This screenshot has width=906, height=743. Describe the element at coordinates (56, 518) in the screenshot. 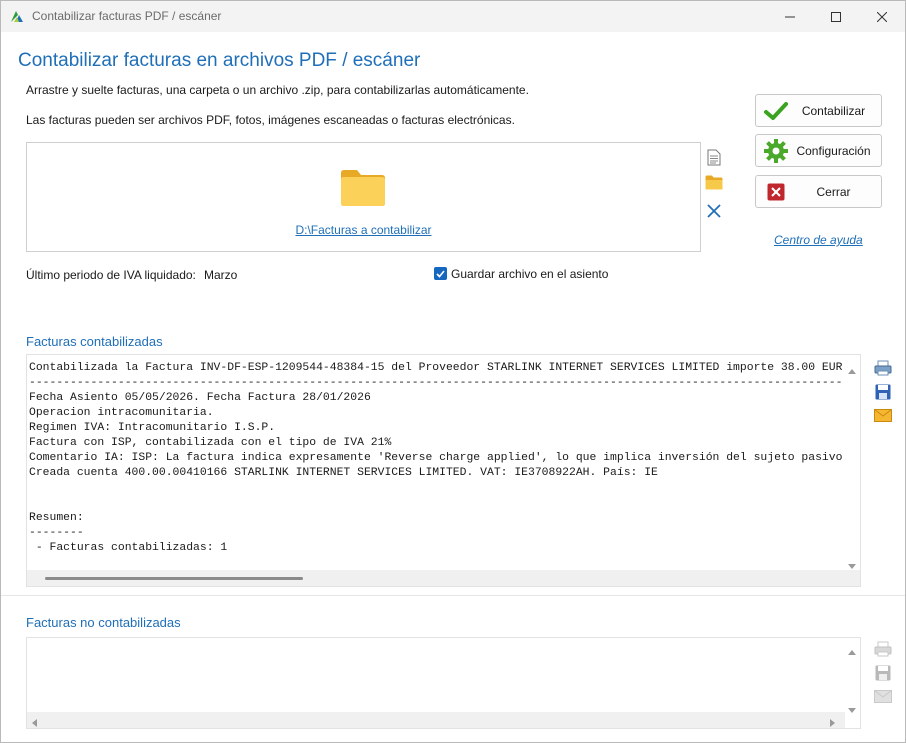

I see `log-line: Resumen:` at that location.